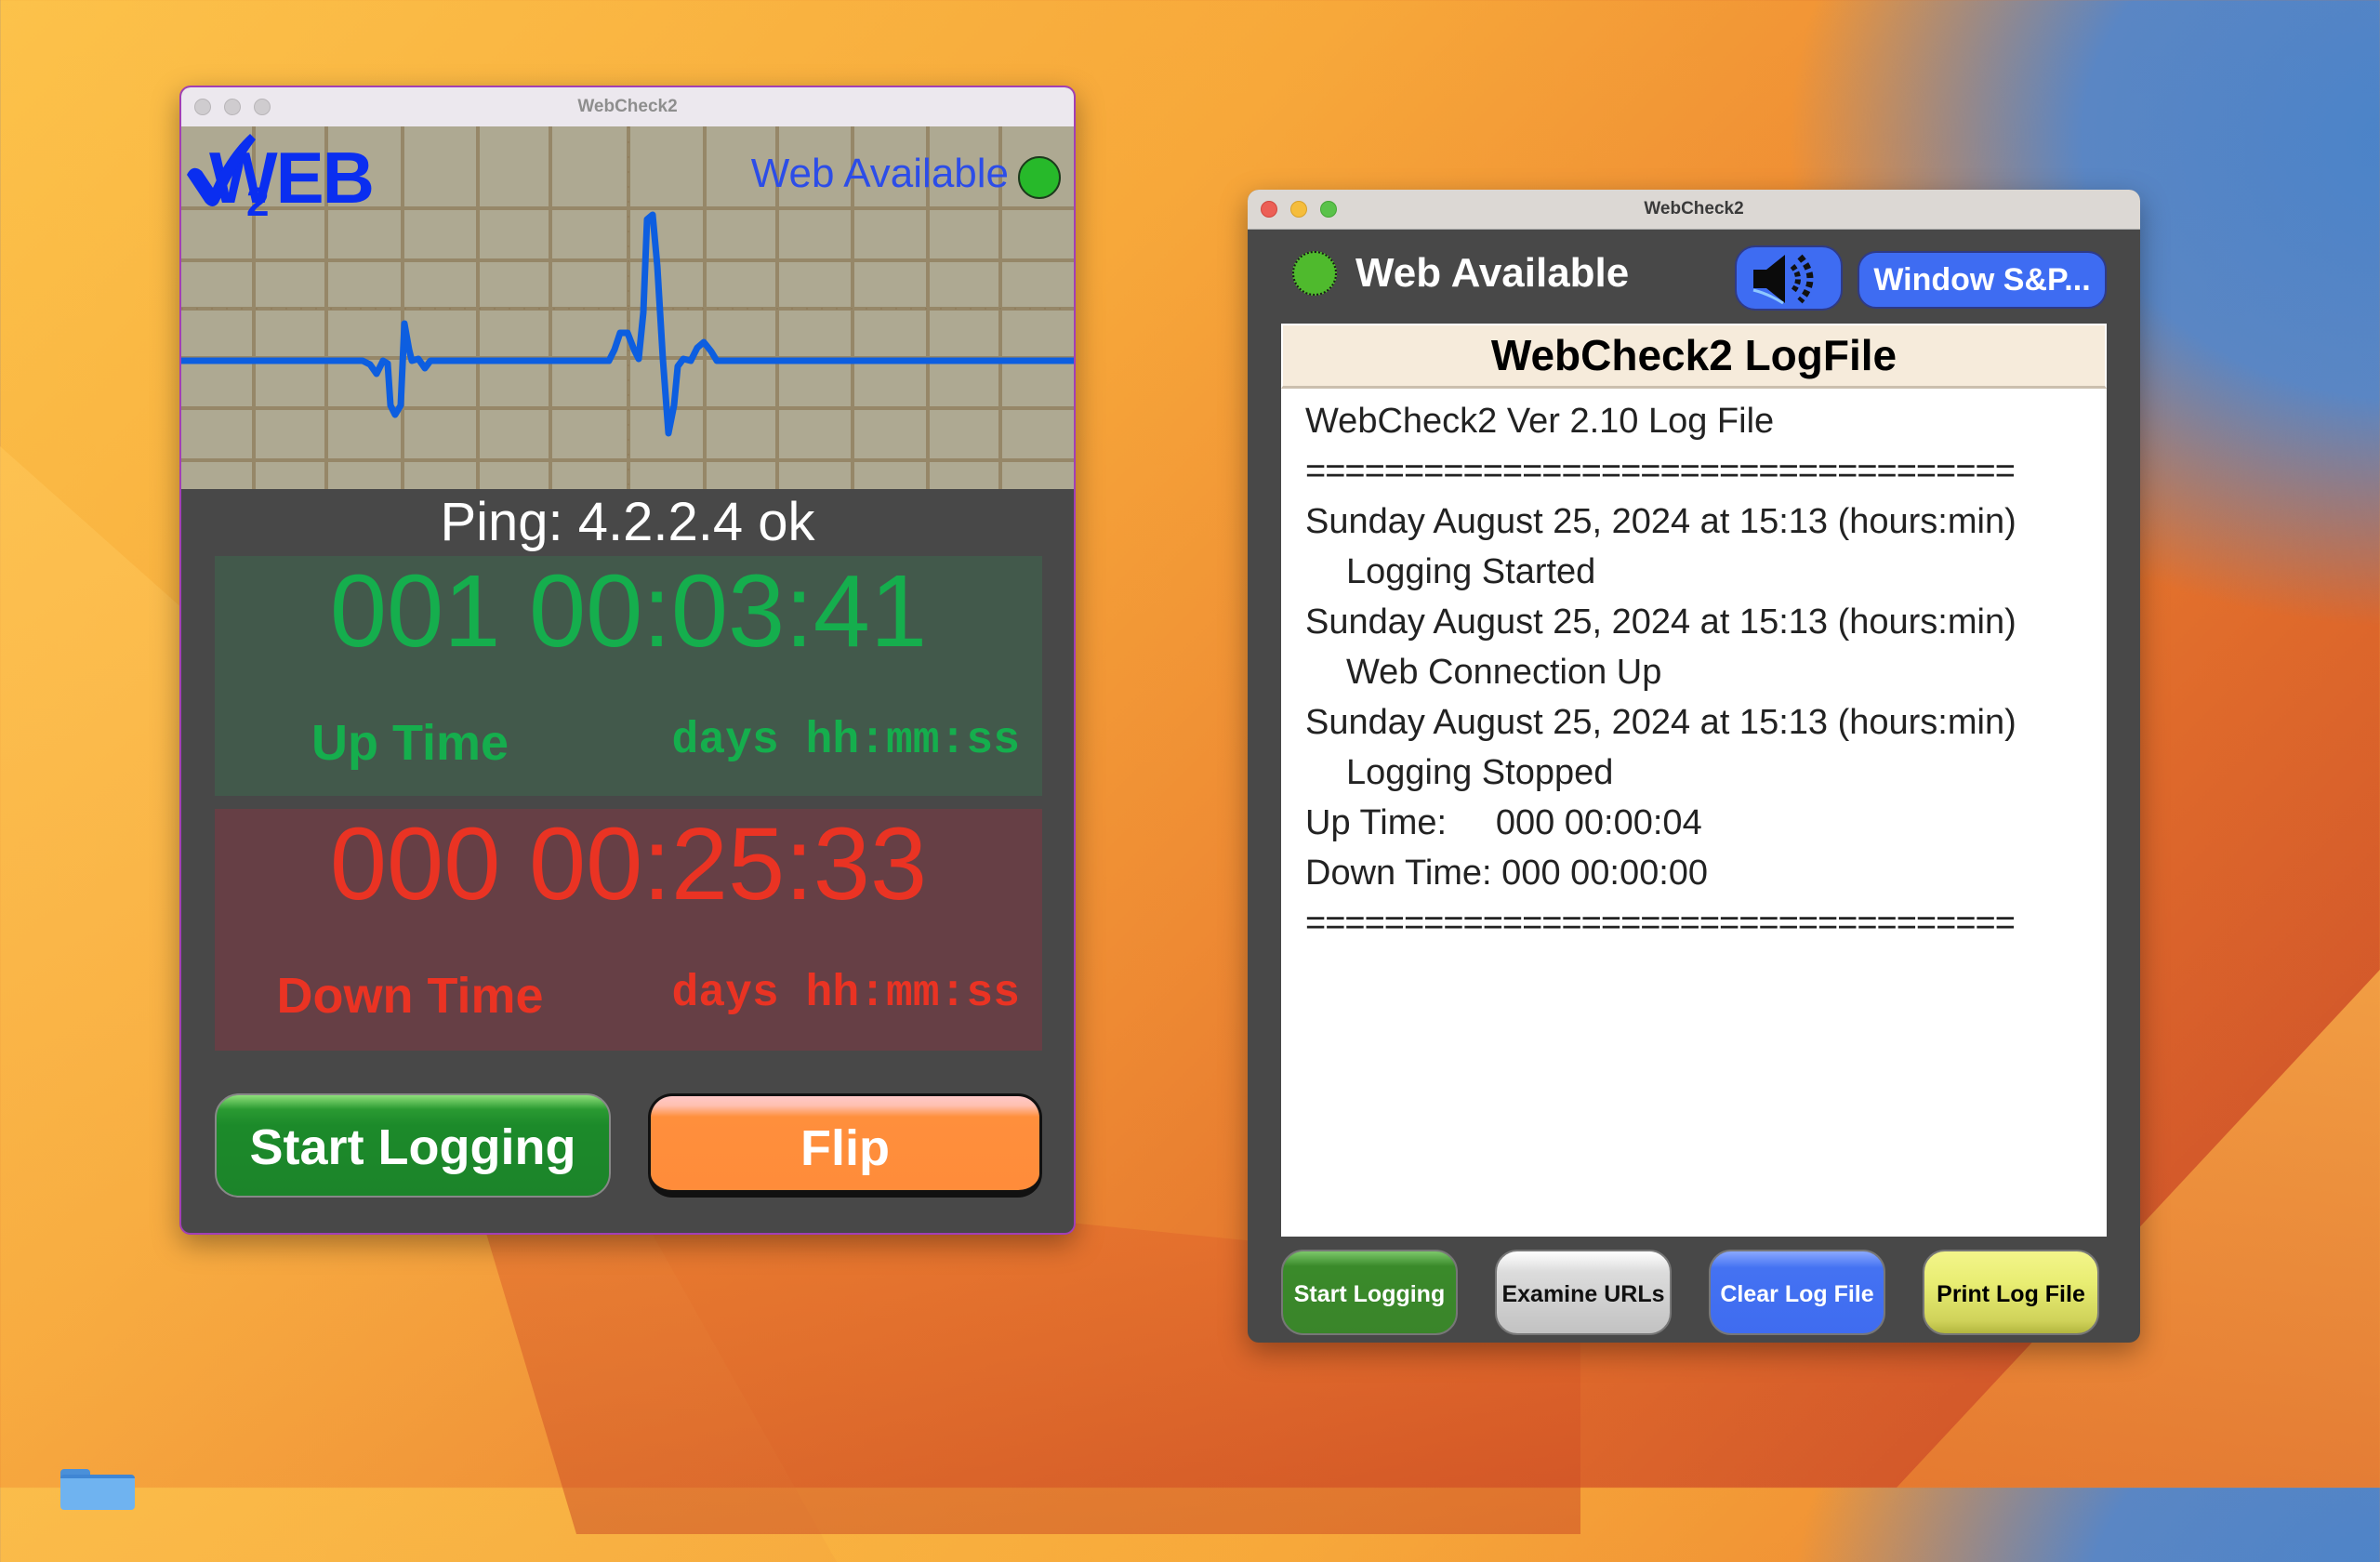 This screenshot has width=2380, height=1562. I want to click on flip-button: Flip, so click(845, 1145).